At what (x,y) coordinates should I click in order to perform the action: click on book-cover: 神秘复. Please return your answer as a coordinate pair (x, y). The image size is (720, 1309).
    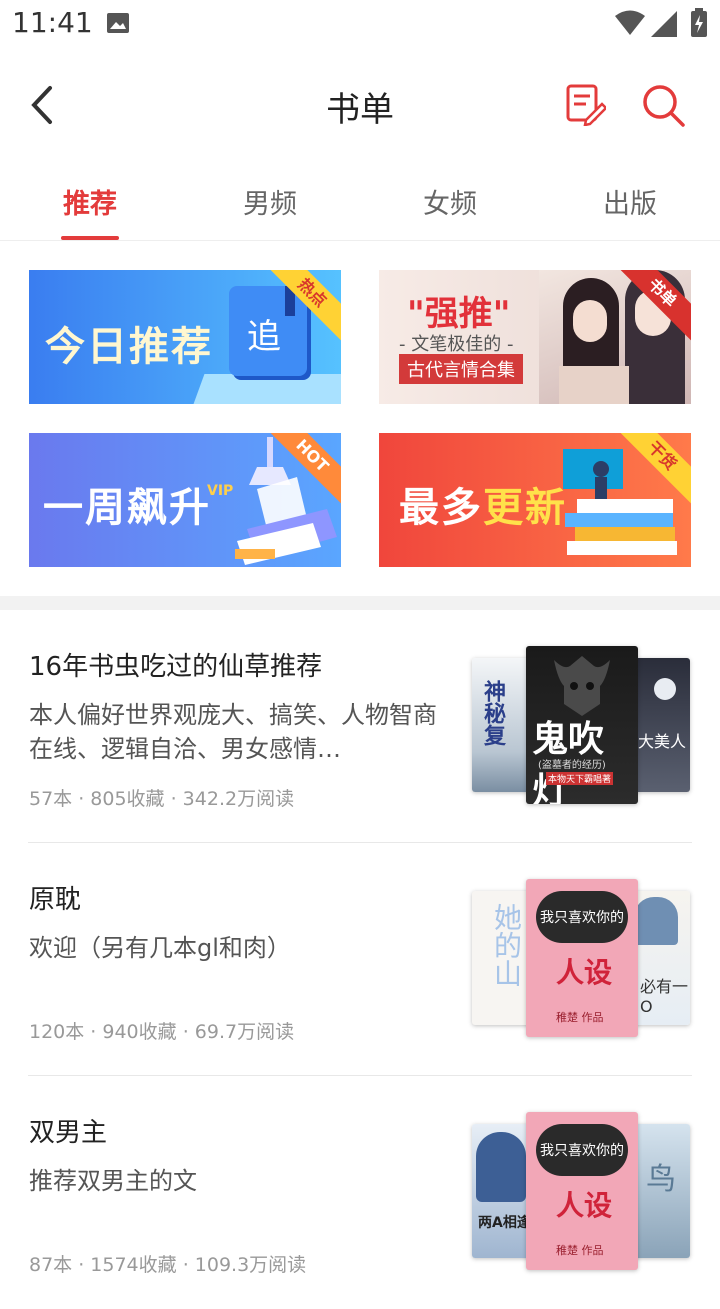
    Looking at the image, I should click on (502, 725).